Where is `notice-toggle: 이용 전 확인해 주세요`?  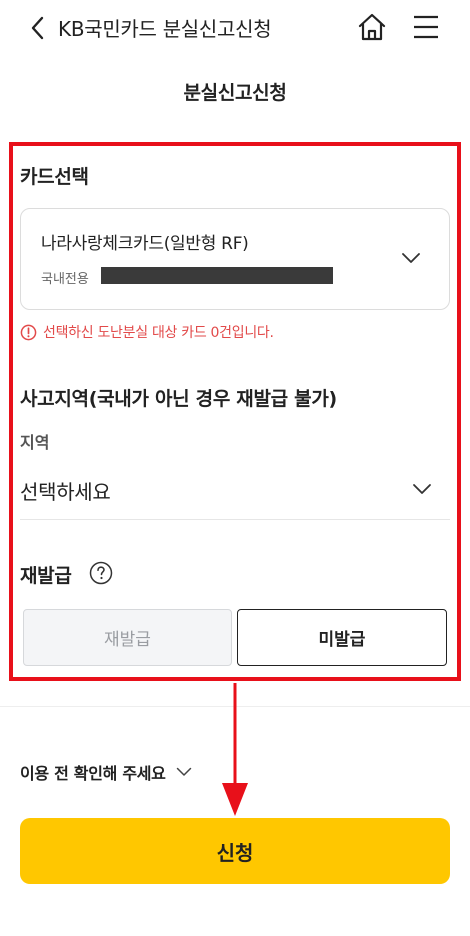
notice-toggle: 이용 전 확인해 주세요 is located at coordinates (106, 772).